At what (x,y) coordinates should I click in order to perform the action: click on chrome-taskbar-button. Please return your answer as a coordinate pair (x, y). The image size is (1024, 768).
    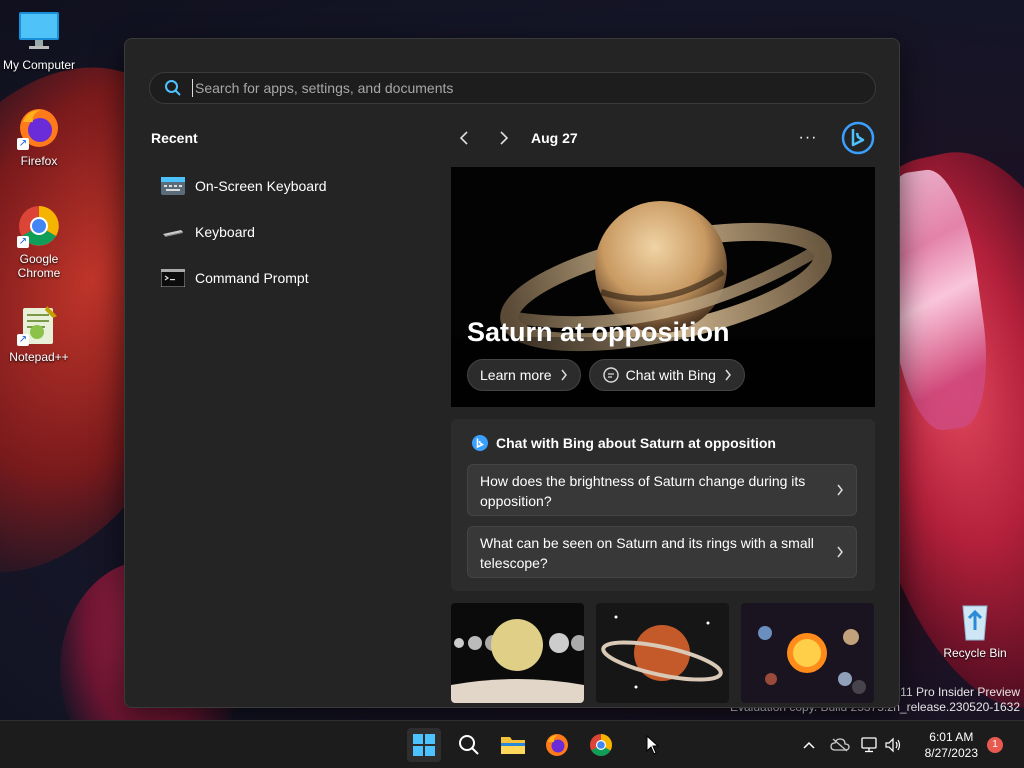
    Looking at the image, I should click on (601, 745).